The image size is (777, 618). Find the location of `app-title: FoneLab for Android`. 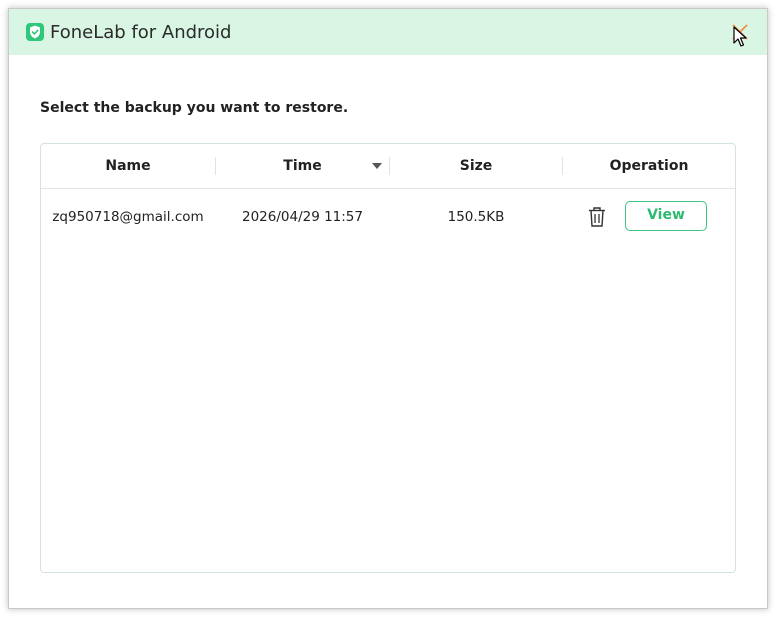

app-title: FoneLab for Android is located at coordinates (141, 32).